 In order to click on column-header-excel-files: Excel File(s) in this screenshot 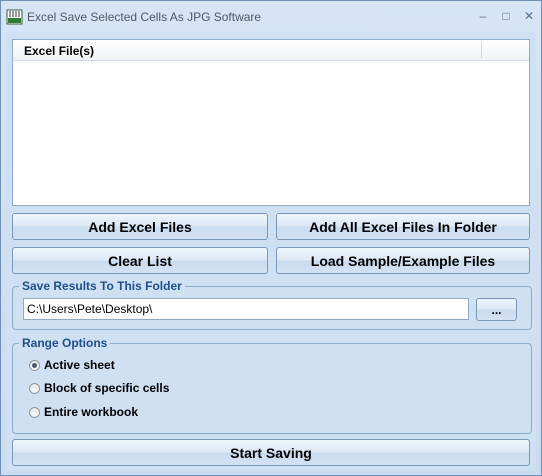, I will do `click(59, 51)`.